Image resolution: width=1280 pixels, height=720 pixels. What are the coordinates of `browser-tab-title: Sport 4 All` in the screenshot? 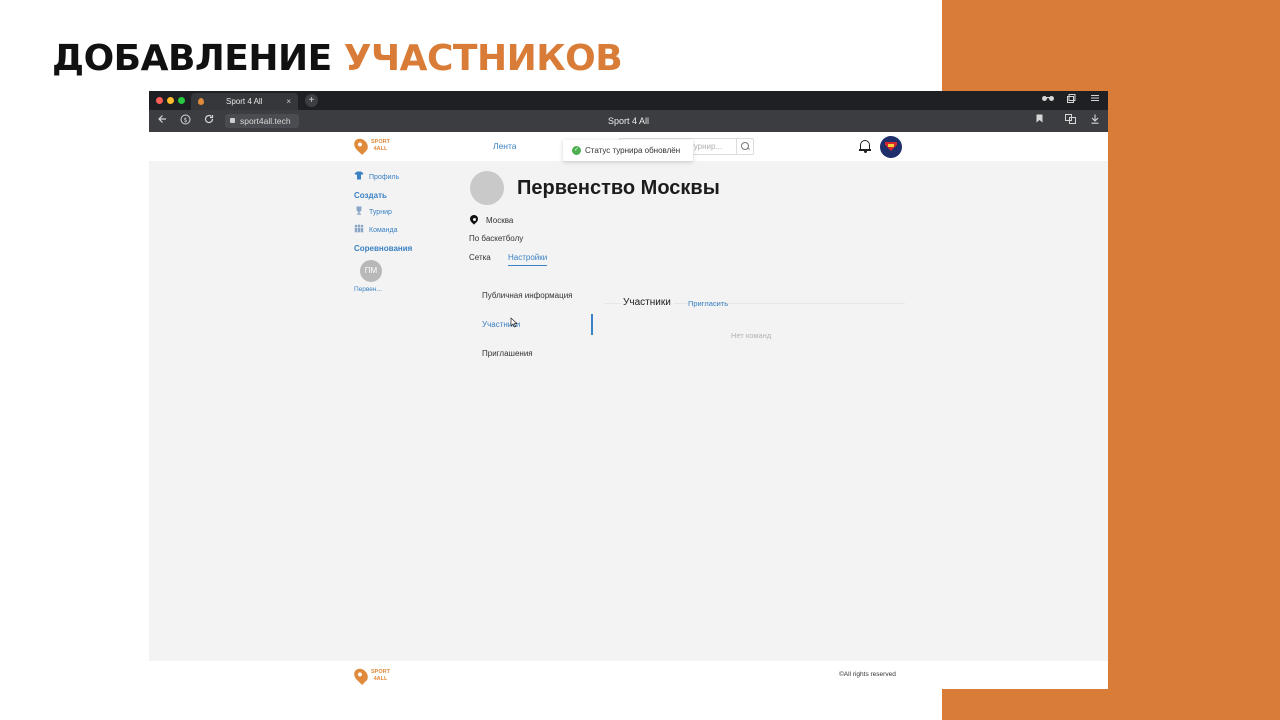 It's located at (244, 101).